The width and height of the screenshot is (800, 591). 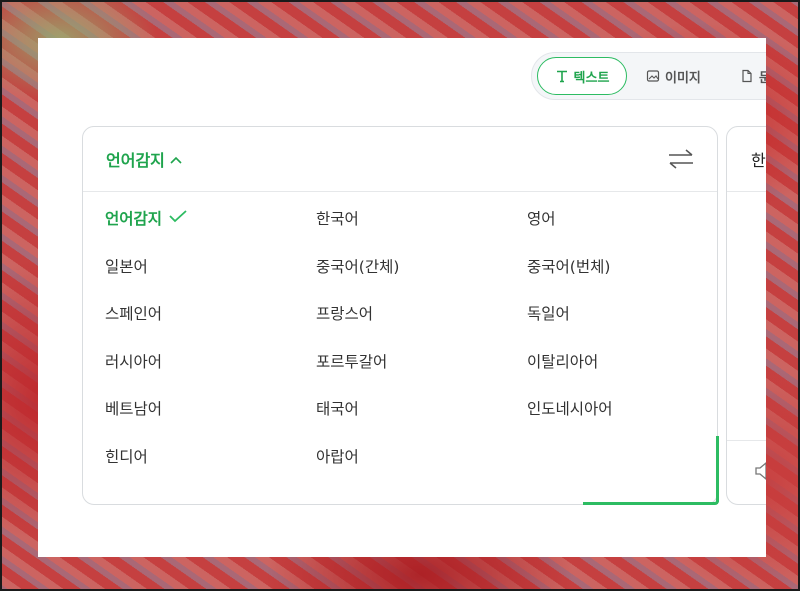 I want to click on tab-text: 텍스트, so click(x=582, y=76).